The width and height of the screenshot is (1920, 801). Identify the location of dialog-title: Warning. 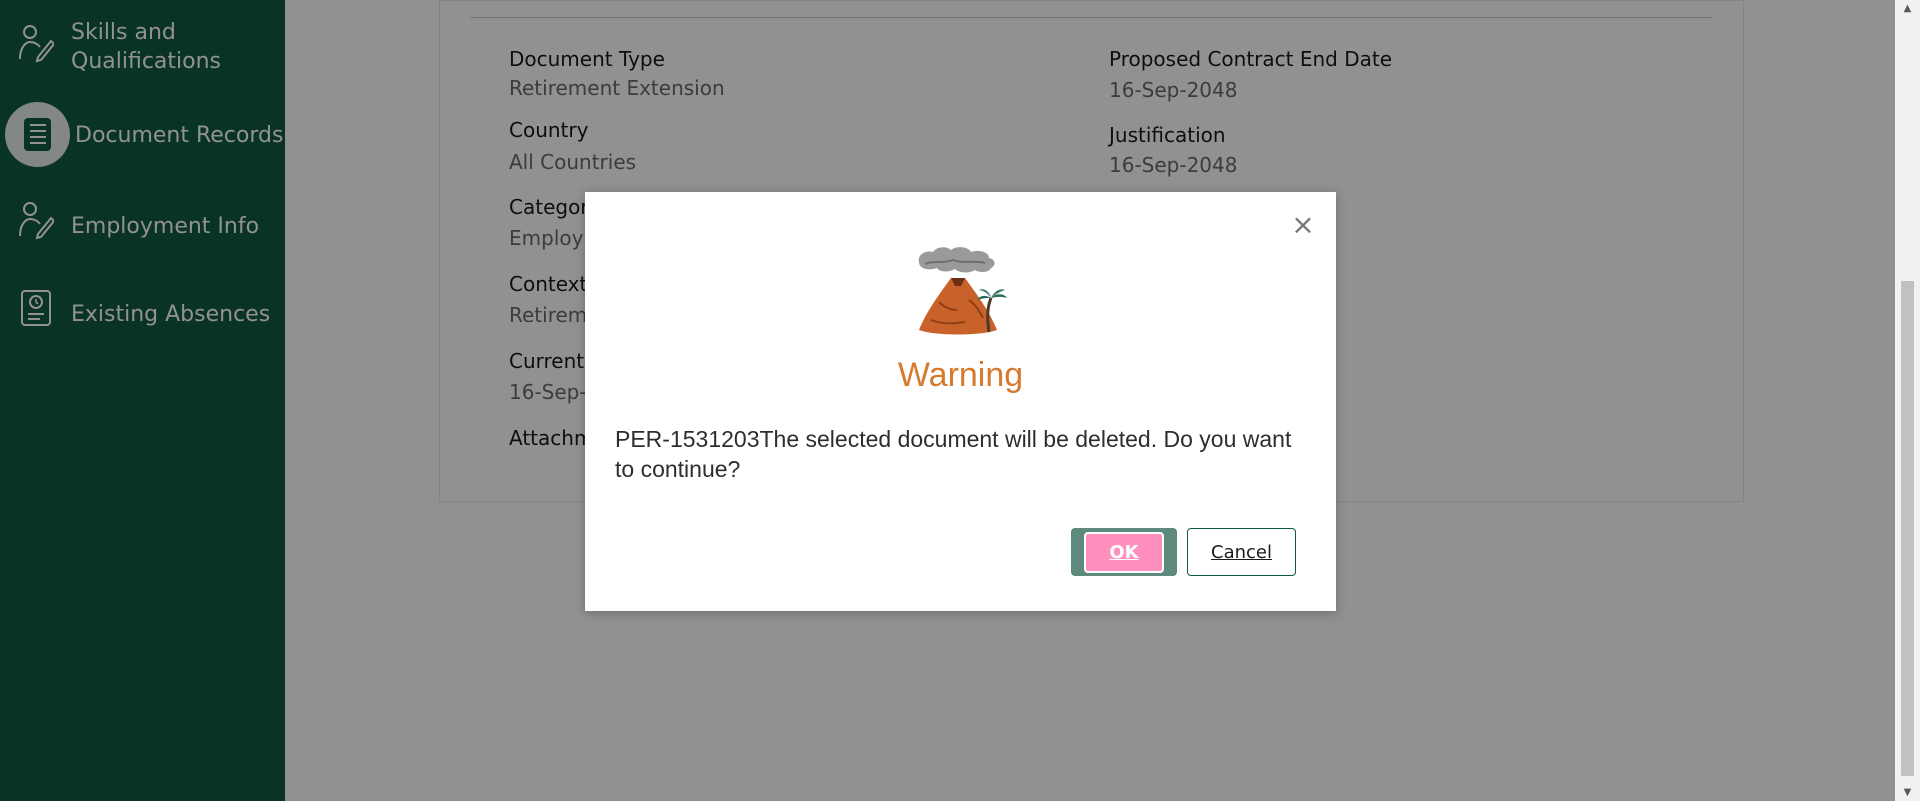
(960, 375).